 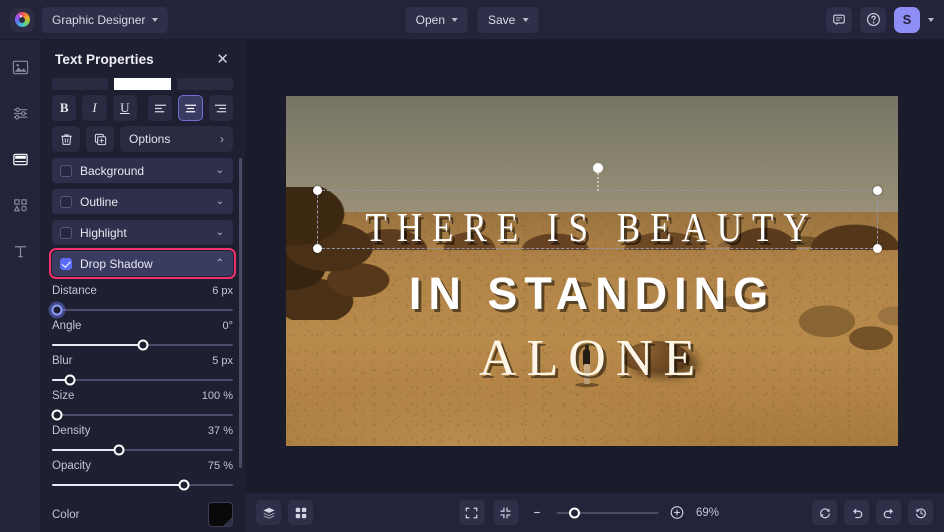 What do you see at coordinates (268, 512) in the screenshot?
I see `layers-button` at bounding box center [268, 512].